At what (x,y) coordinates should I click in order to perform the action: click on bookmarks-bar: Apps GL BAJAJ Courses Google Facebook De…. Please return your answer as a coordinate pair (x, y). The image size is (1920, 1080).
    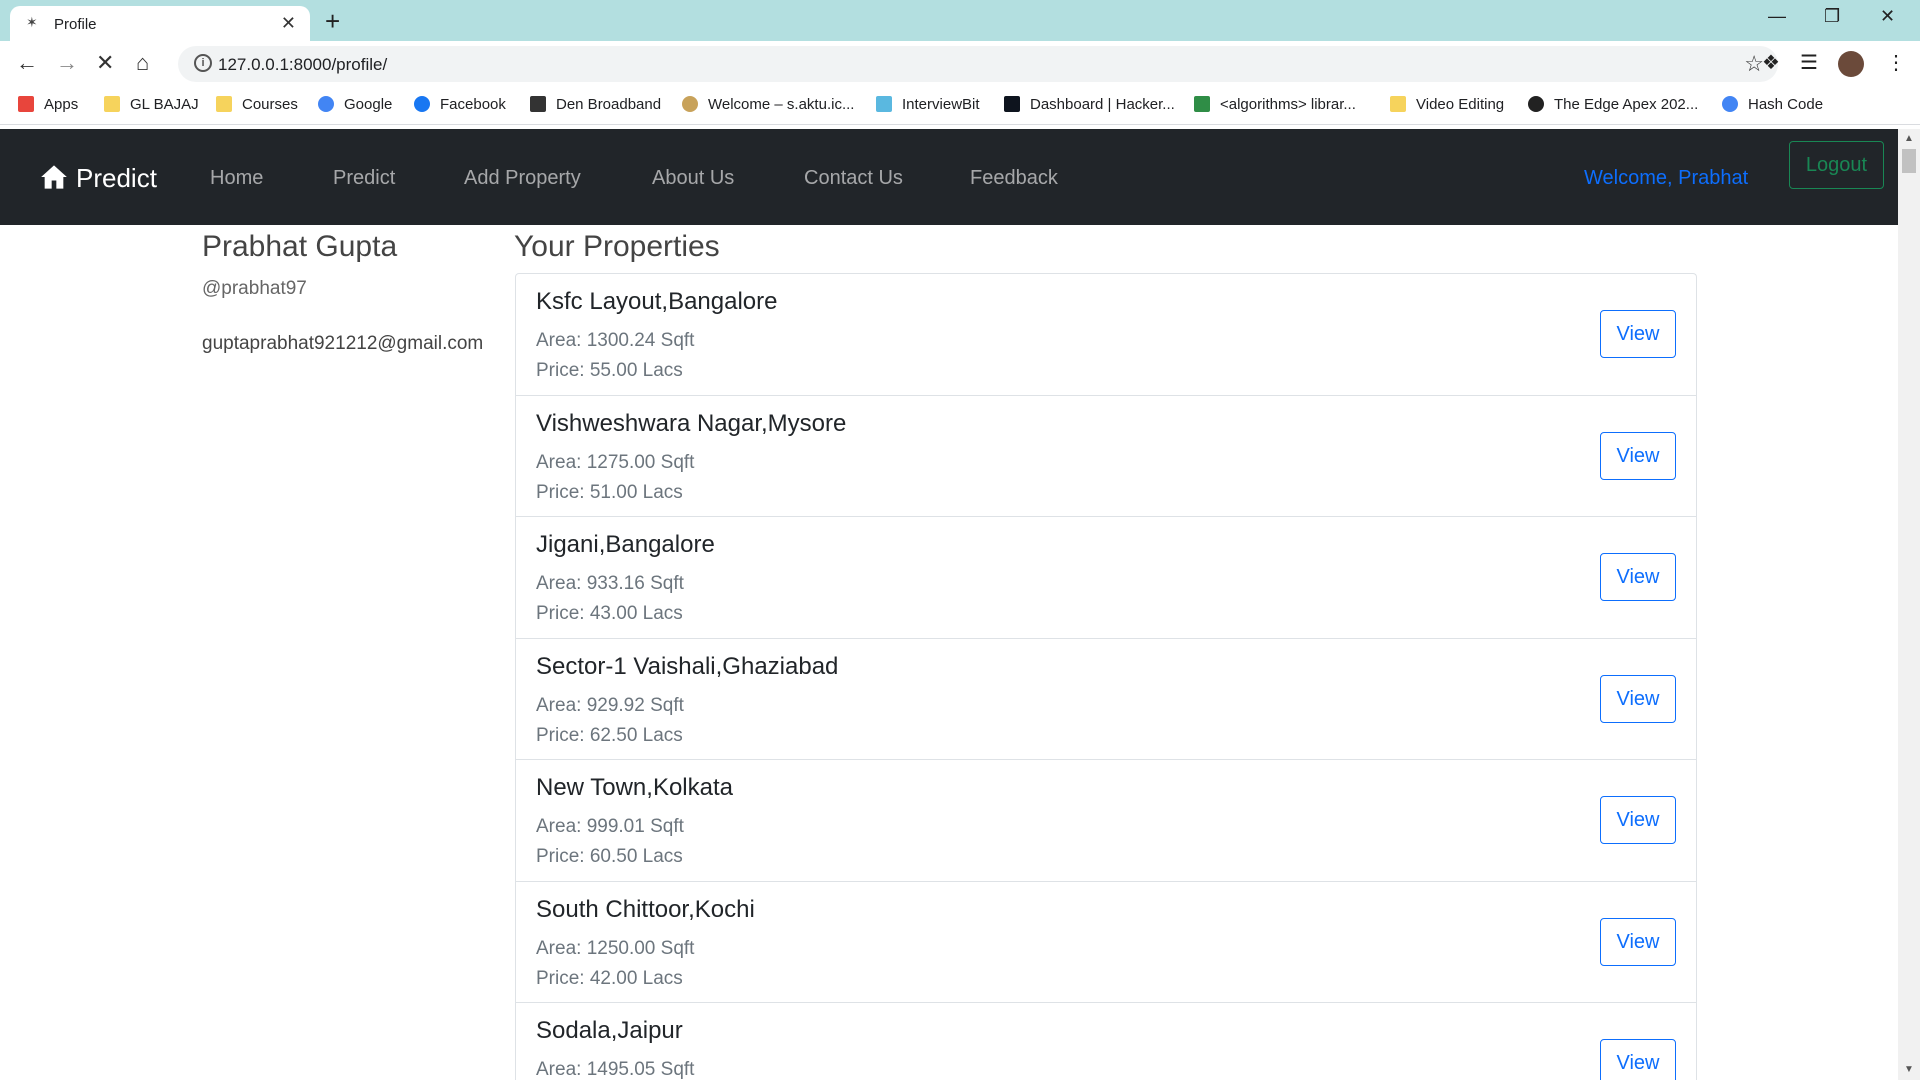
    Looking at the image, I should click on (960, 106).